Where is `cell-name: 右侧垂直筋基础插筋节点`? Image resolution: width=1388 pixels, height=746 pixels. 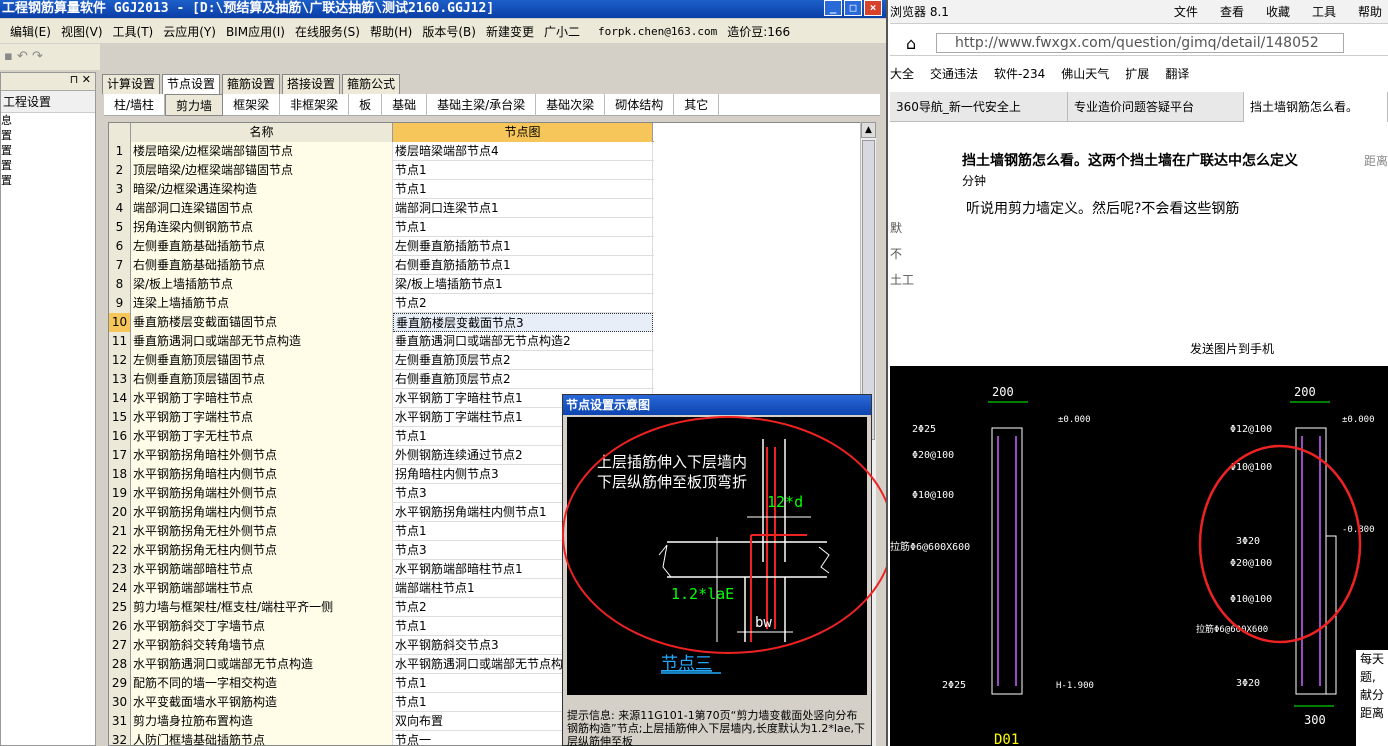 cell-name: 右侧垂直筋基础插筋节点 is located at coordinates (262, 265).